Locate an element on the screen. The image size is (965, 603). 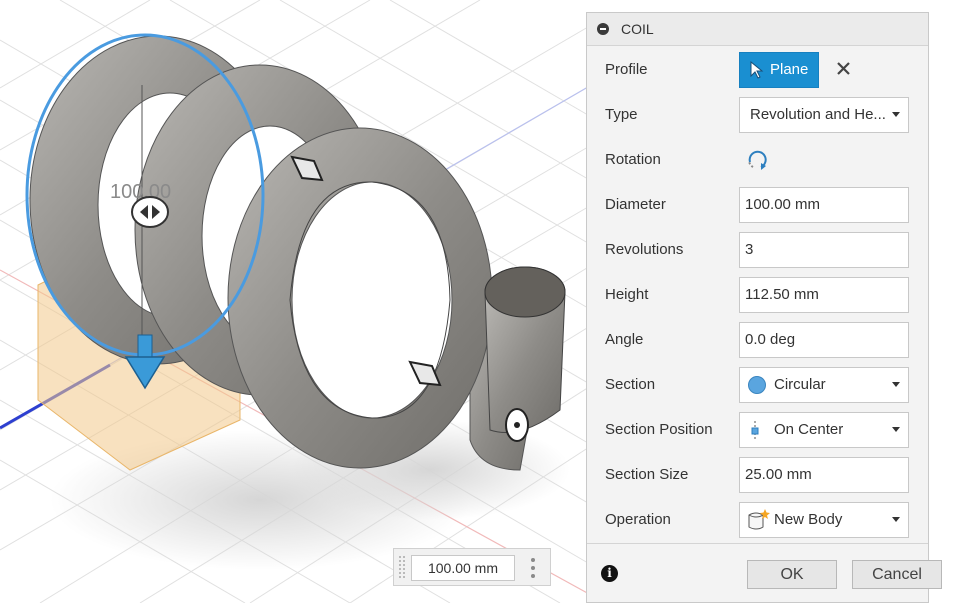
collapse-icon is located at coordinates (603, 29).